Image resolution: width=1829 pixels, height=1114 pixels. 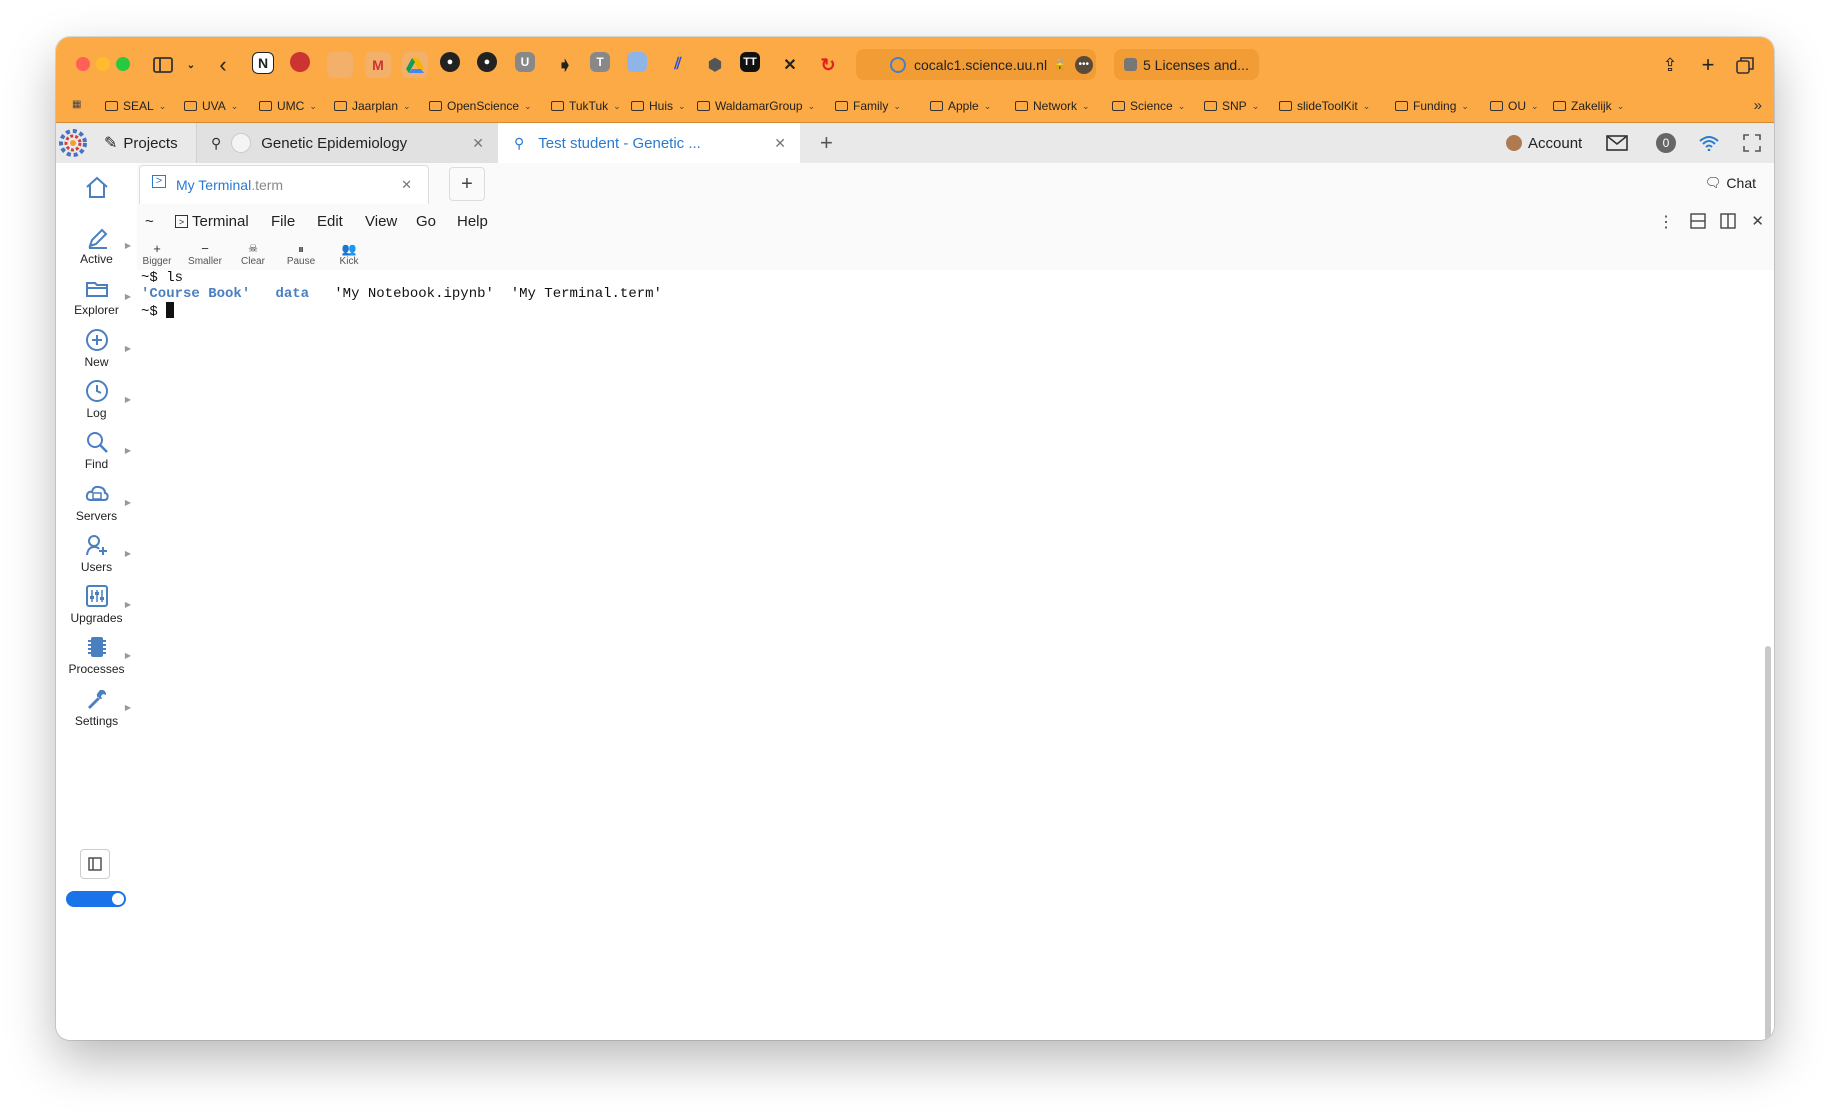 What do you see at coordinates (96, 188) in the screenshot?
I see `home-button` at bounding box center [96, 188].